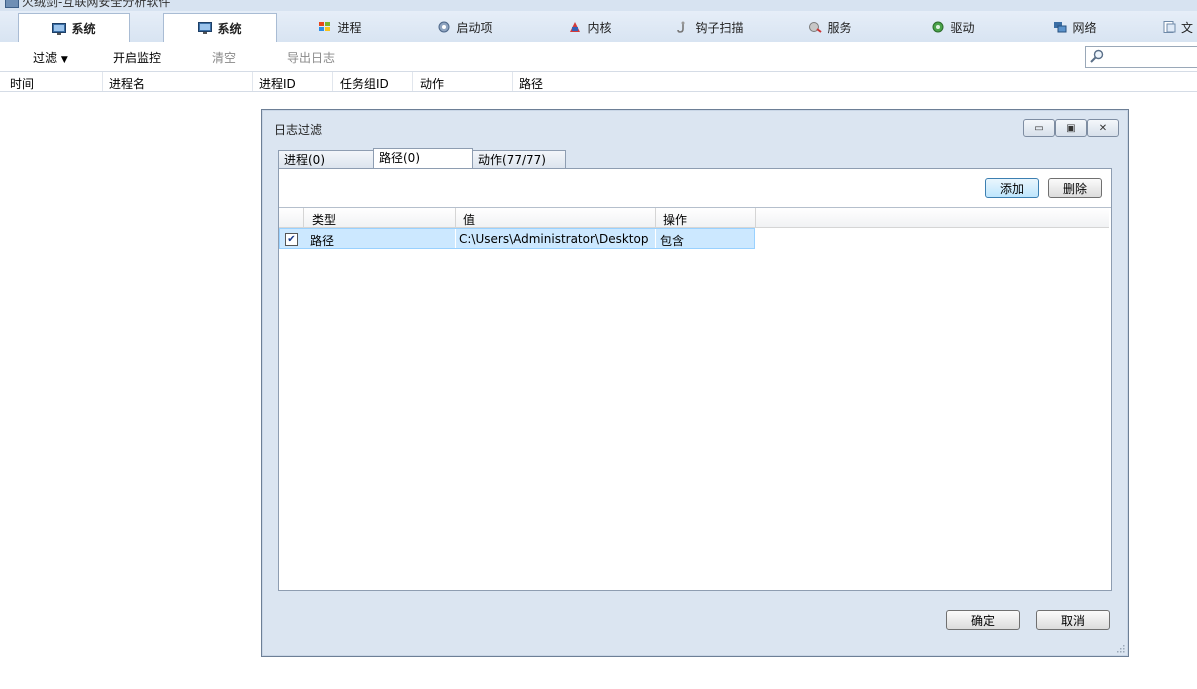 Image resolution: width=1197 pixels, height=689 pixels. I want to click on tab-label: 网络, so click(1084, 27).